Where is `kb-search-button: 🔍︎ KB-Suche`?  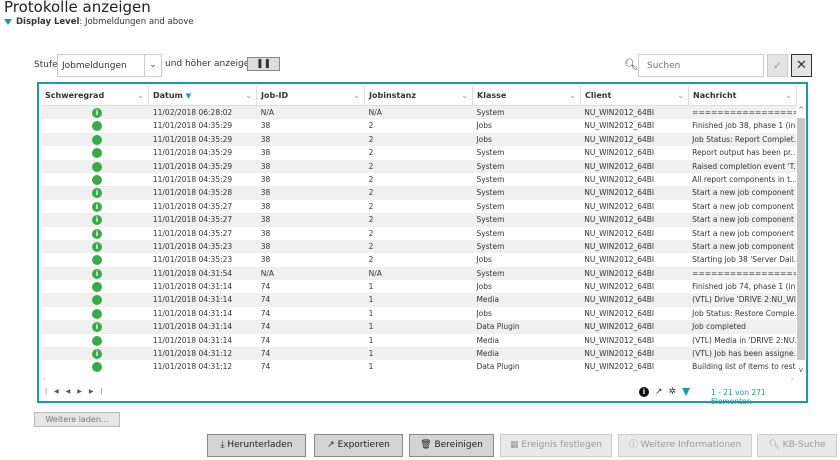 kb-search-button: 🔍︎ KB-Suche is located at coordinates (797, 445).